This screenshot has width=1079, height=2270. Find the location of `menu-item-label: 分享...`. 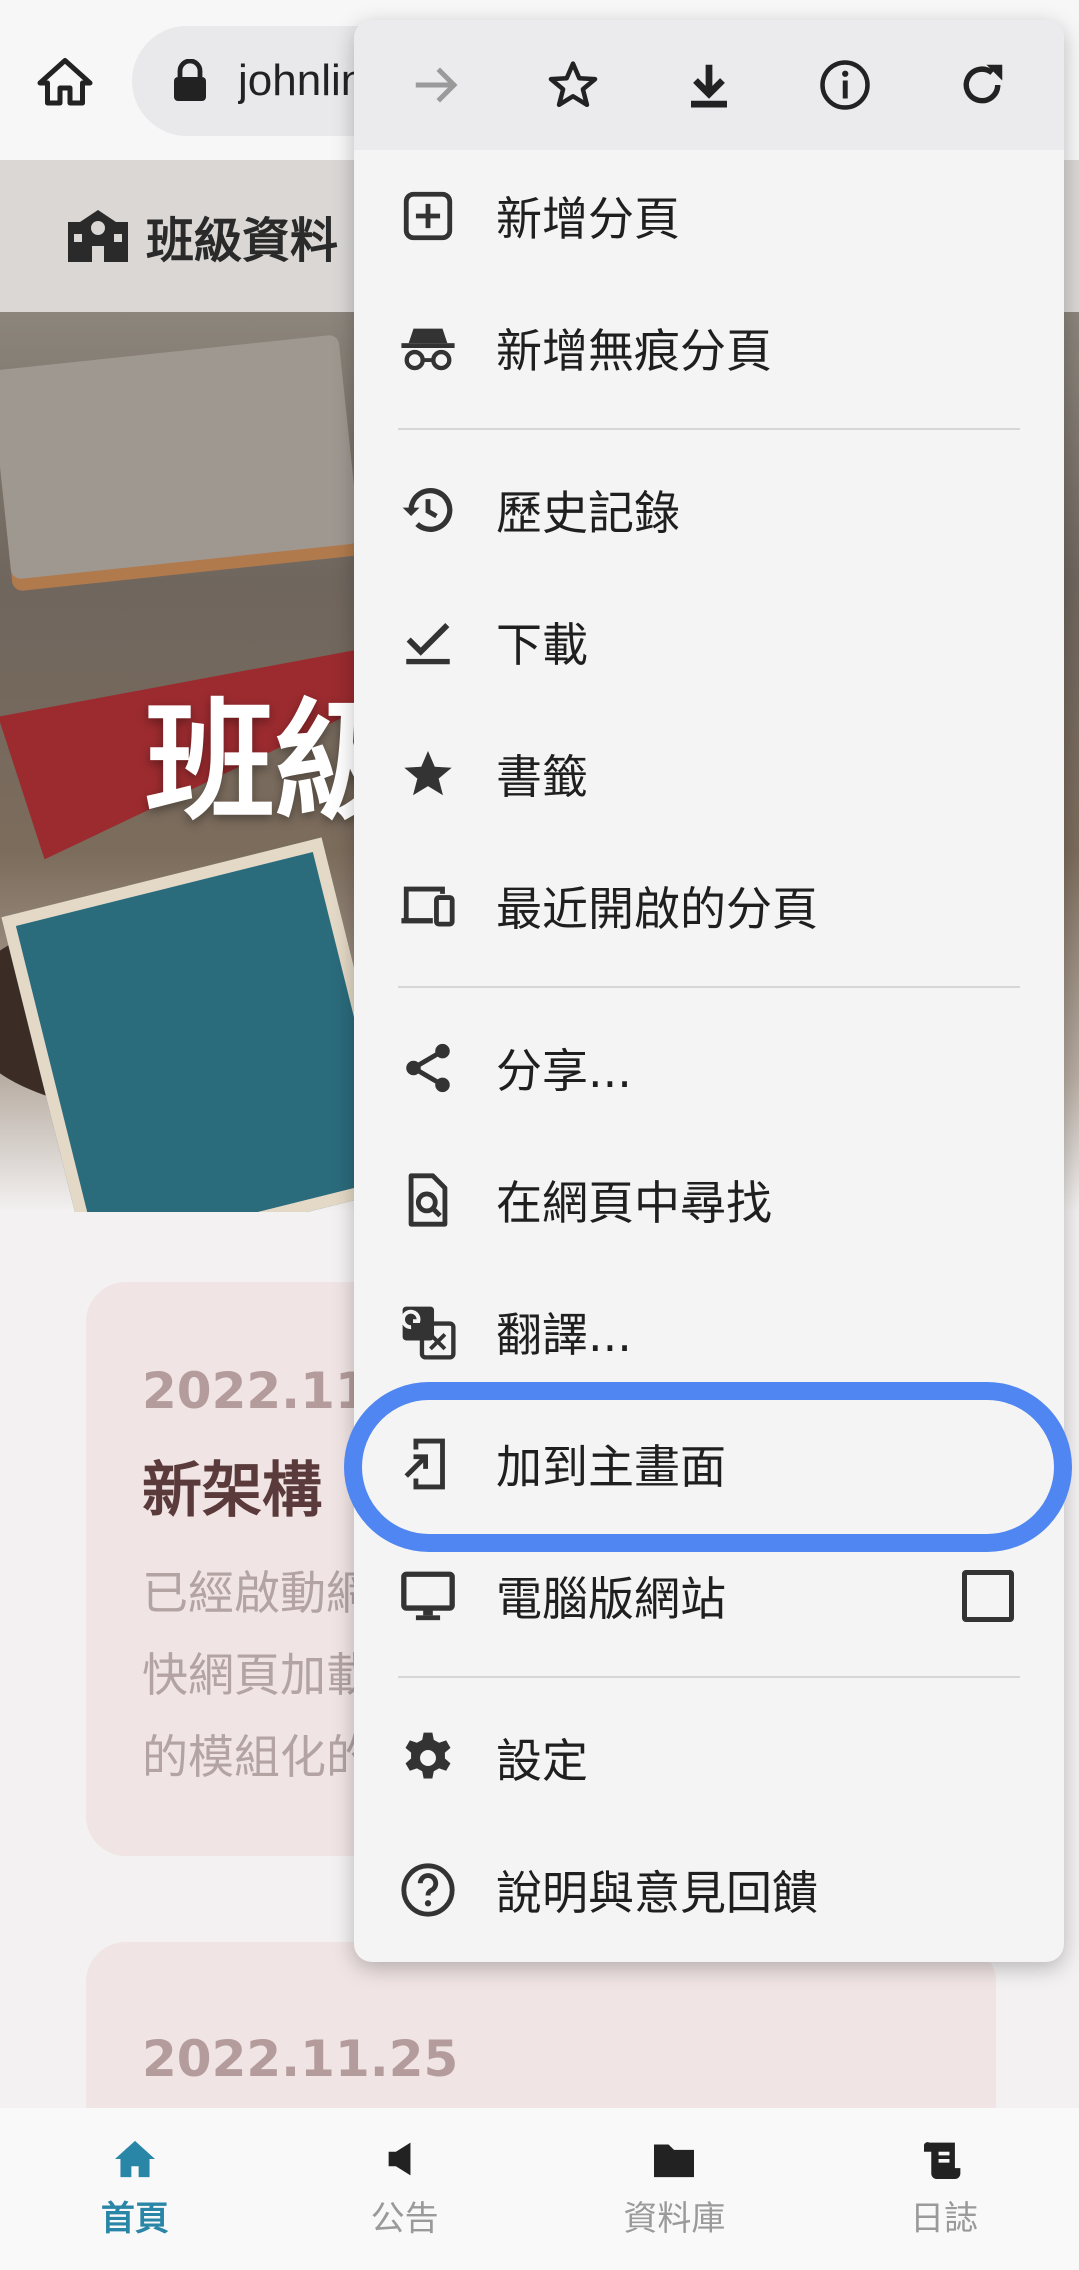

menu-item-label: 分享... is located at coordinates (564, 1071).